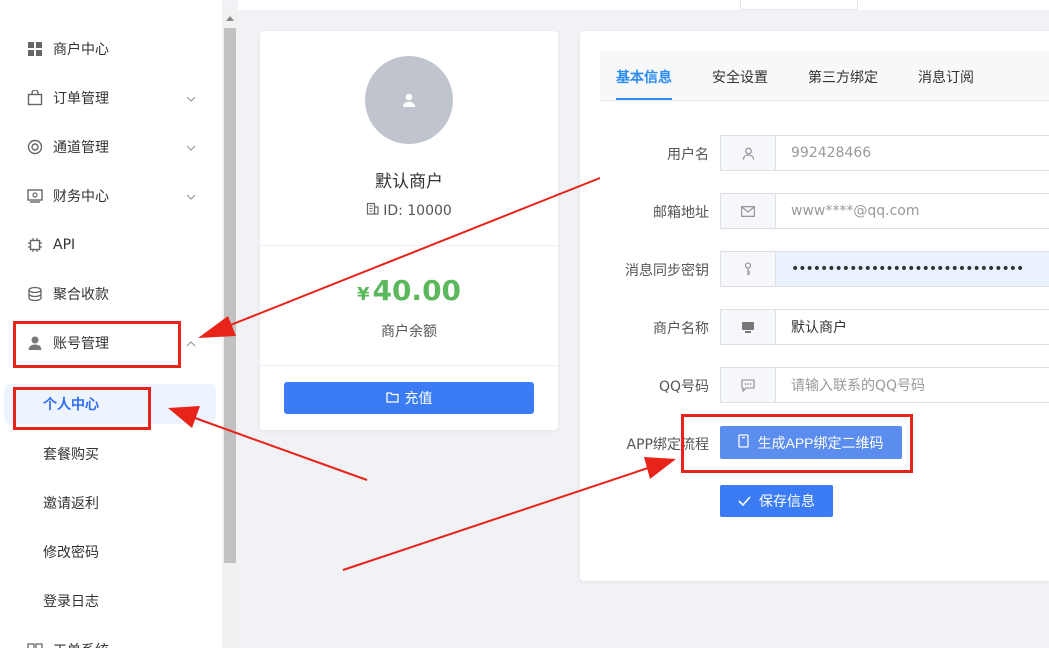 This screenshot has width=1049, height=648. I want to click on recharge-button: 充值, so click(409, 398).